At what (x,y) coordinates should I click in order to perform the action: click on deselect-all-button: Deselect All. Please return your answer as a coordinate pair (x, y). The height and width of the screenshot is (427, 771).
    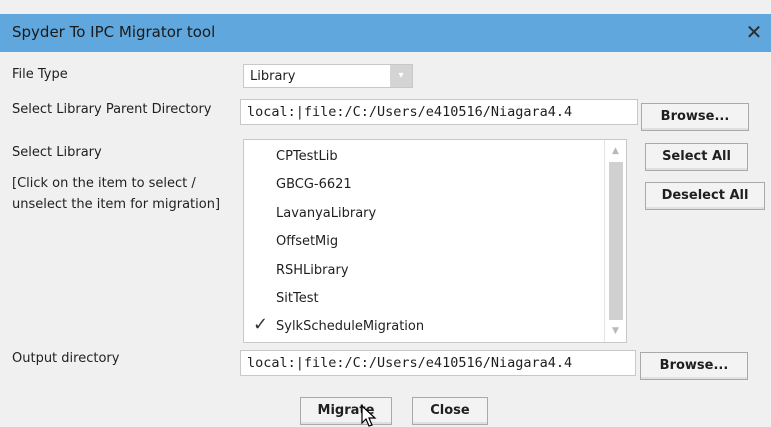
    Looking at the image, I should click on (705, 196).